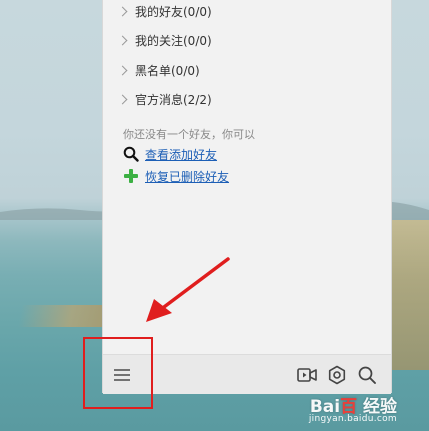 The image size is (429, 431). What do you see at coordinates (337, 375) in the screenshot?
I see `settings-icon` at bounding box center [337, 375].